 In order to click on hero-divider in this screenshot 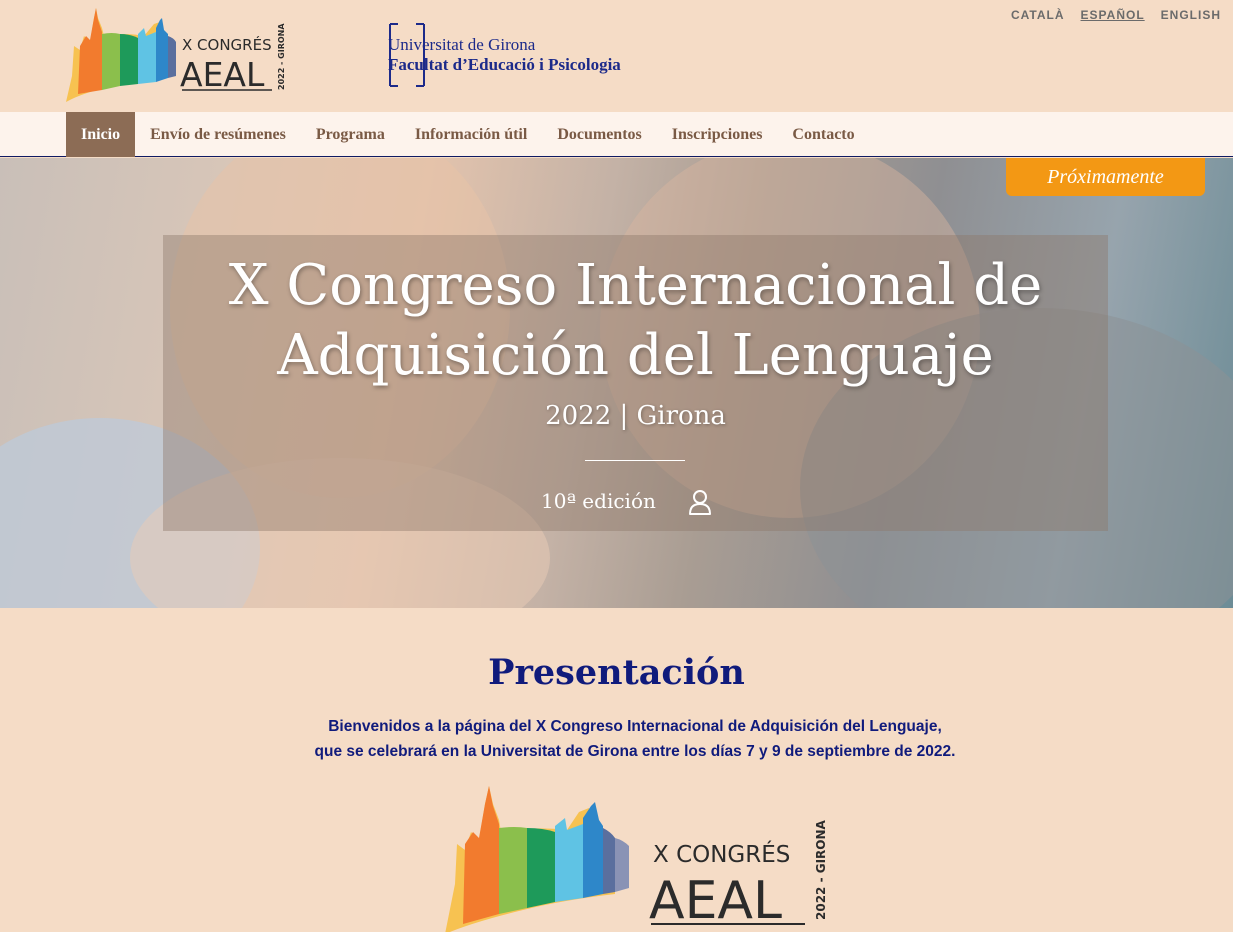, I will do `click(635, 460)`.